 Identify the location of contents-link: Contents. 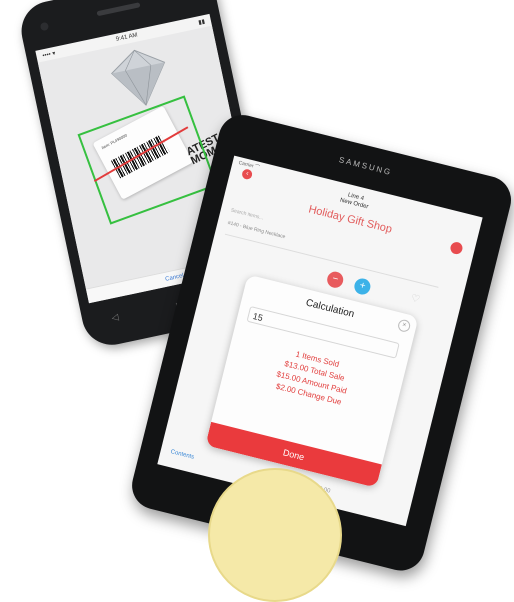
(182, 455).